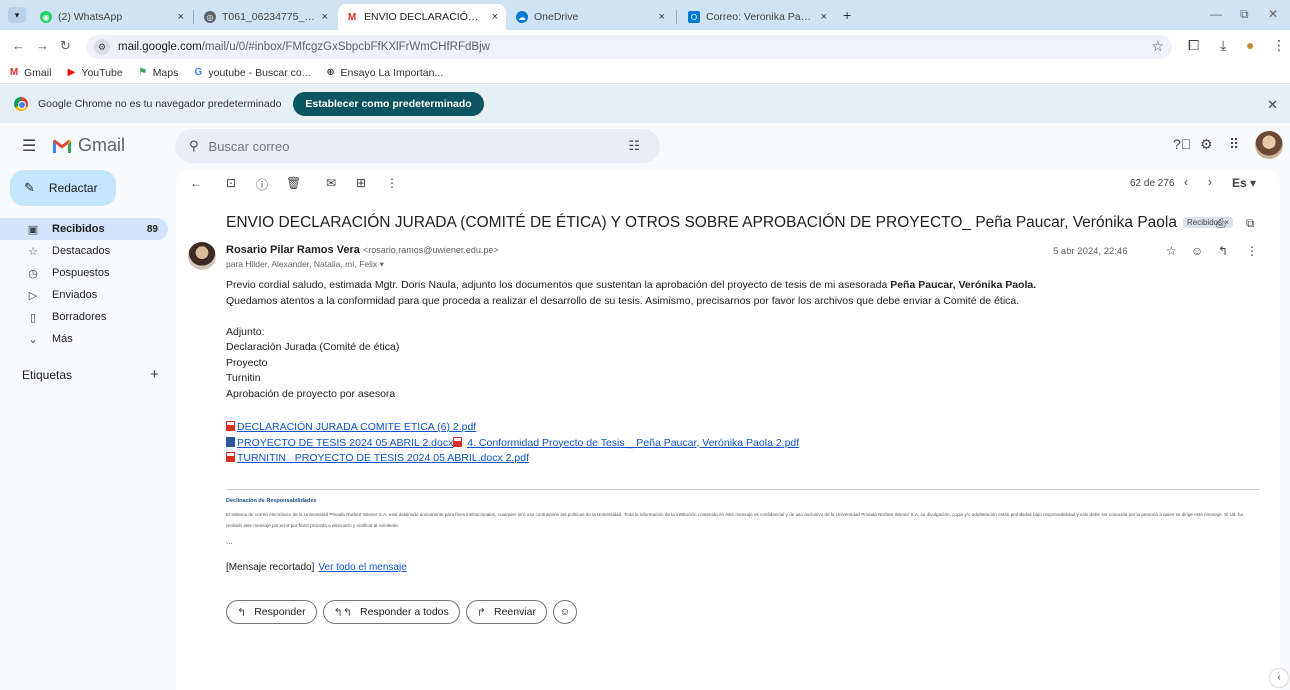 This screenshot has width=1290, height=690. What do you see at coordinates (331, 183) in the screenshot?
I see `mark-unread-icon: ✉` at bounding box center [331, 183].